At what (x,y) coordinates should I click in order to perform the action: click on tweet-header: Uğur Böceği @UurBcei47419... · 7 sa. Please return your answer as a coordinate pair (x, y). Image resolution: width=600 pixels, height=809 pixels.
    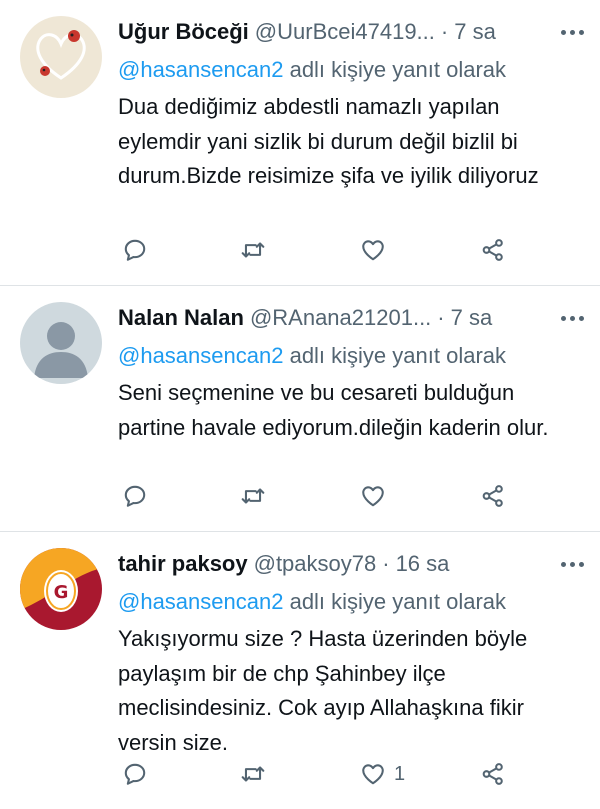
    Looking at the image, I should click on (352, 32).